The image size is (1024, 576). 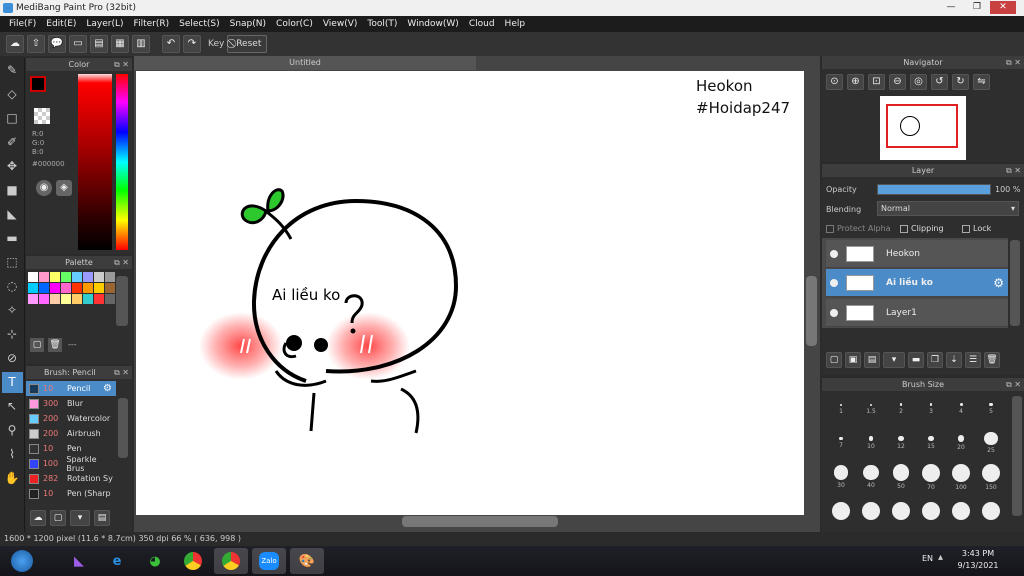 I want to click on dropper-tool-icon: ⌇, so click(x=12, y=454).